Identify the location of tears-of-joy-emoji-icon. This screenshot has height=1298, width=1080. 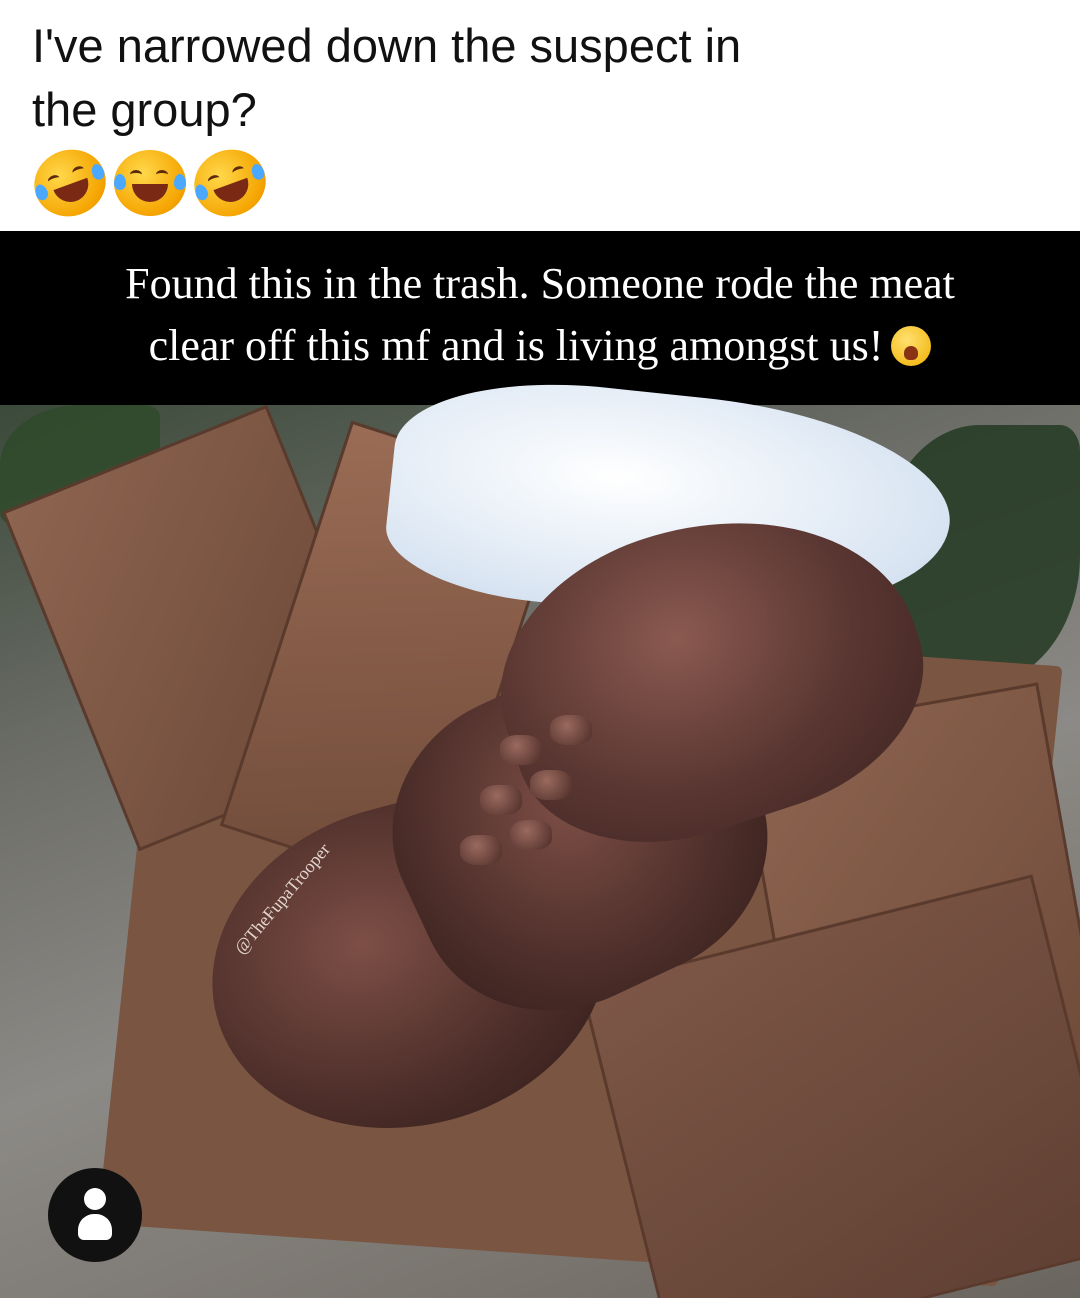
(150, 183).